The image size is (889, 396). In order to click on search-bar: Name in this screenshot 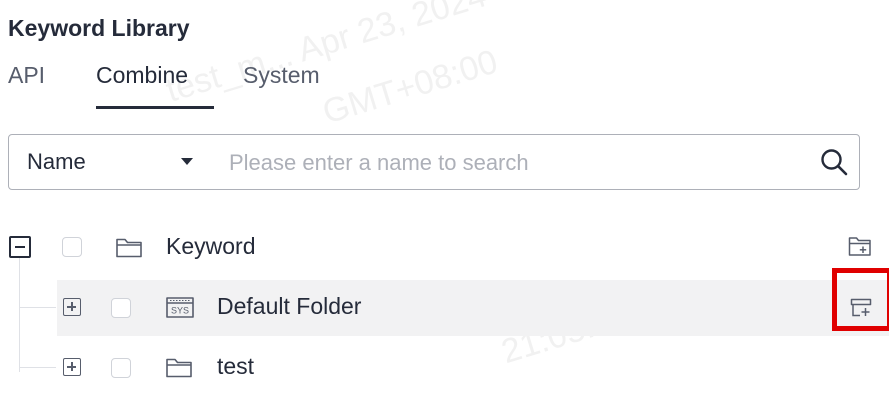, I will do `click(434, 162)`.